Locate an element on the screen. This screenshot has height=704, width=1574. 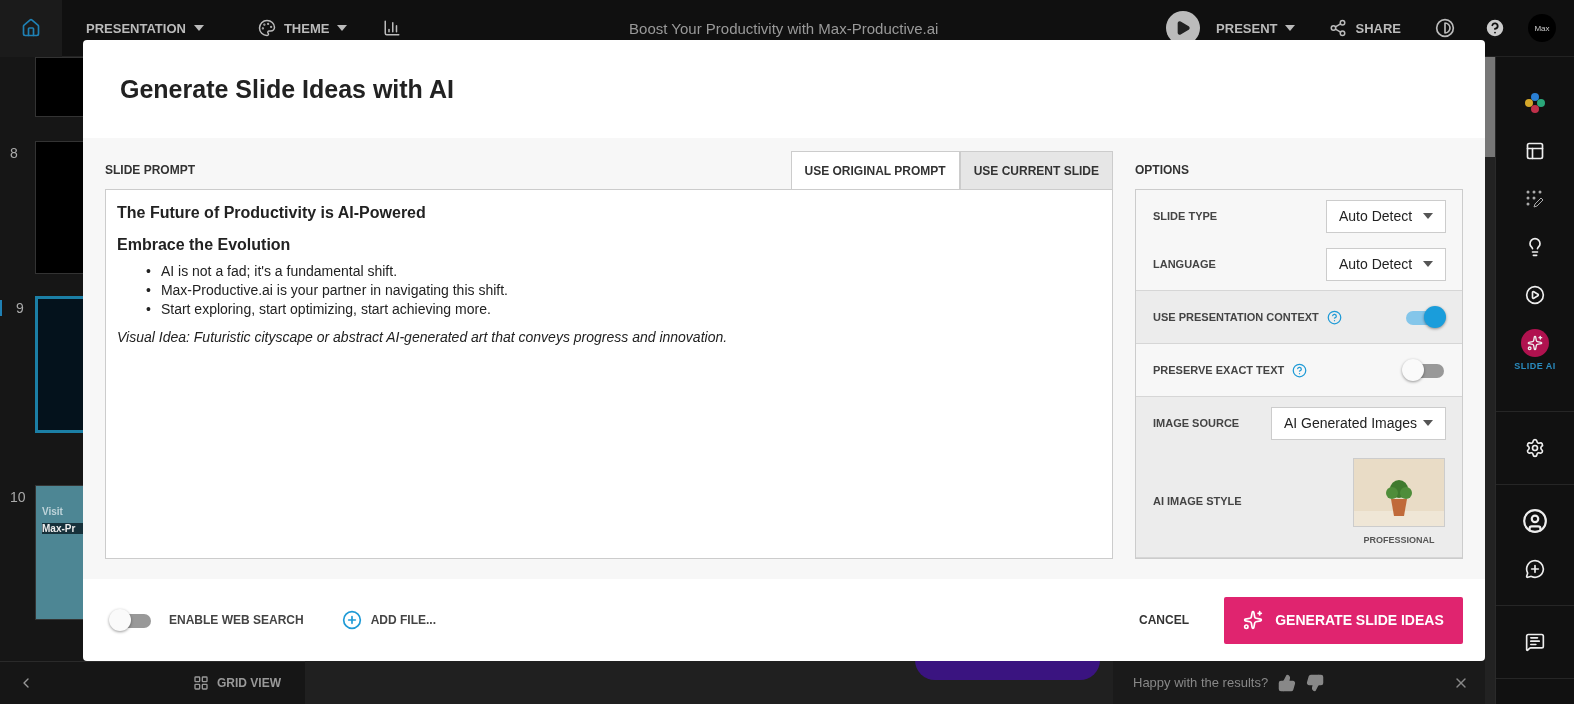
prompt-heading: The Future of Productivity is AI-Powered is located at coordinates (272, 213).